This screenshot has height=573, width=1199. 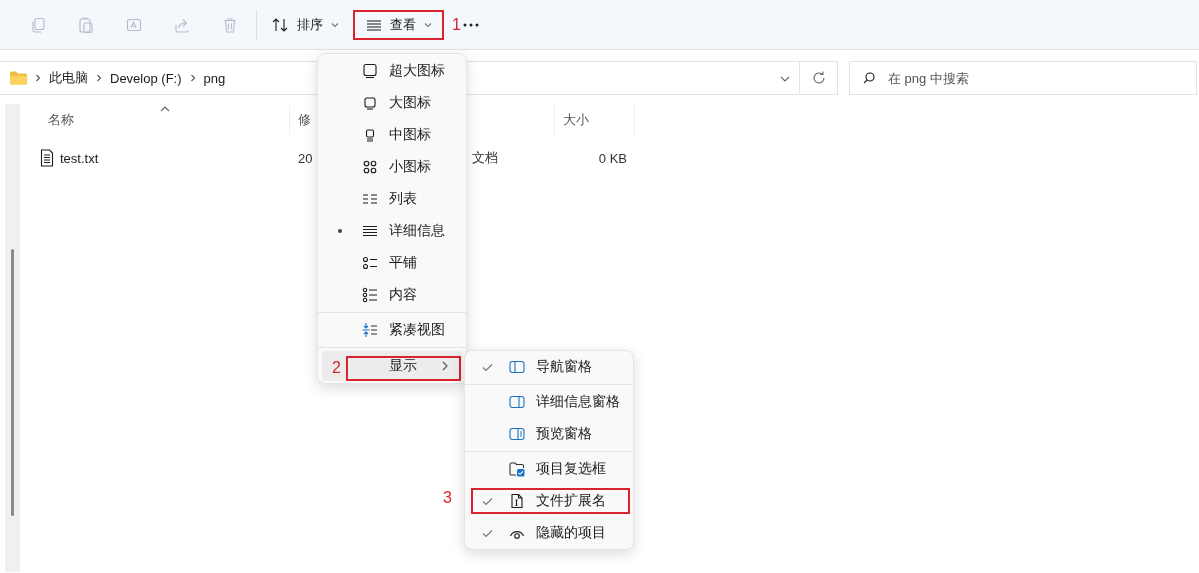 I want to click on details-icon, so click(x=370, y=231).